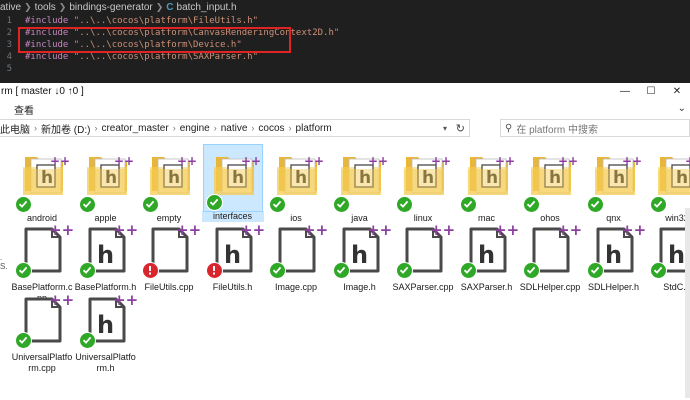 This screenshot has height=400, width=690. I want to click on chevron-down-icon: ⌄, so click(682, 108).